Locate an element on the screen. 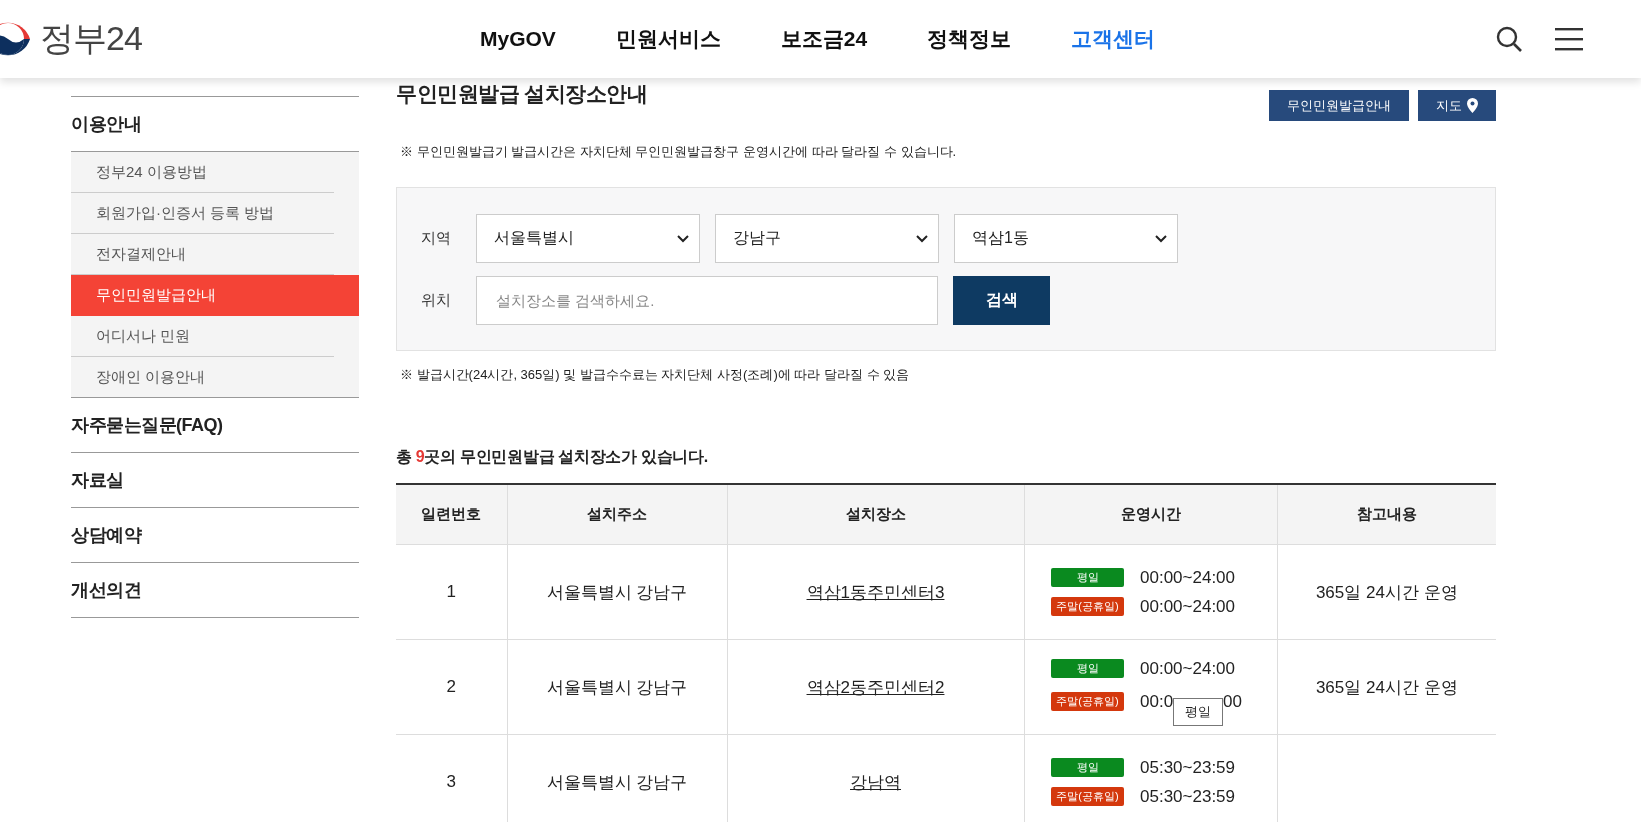  sidebar-item: 자주묻는질문(FAQ) is located at coordinates (215, 424).